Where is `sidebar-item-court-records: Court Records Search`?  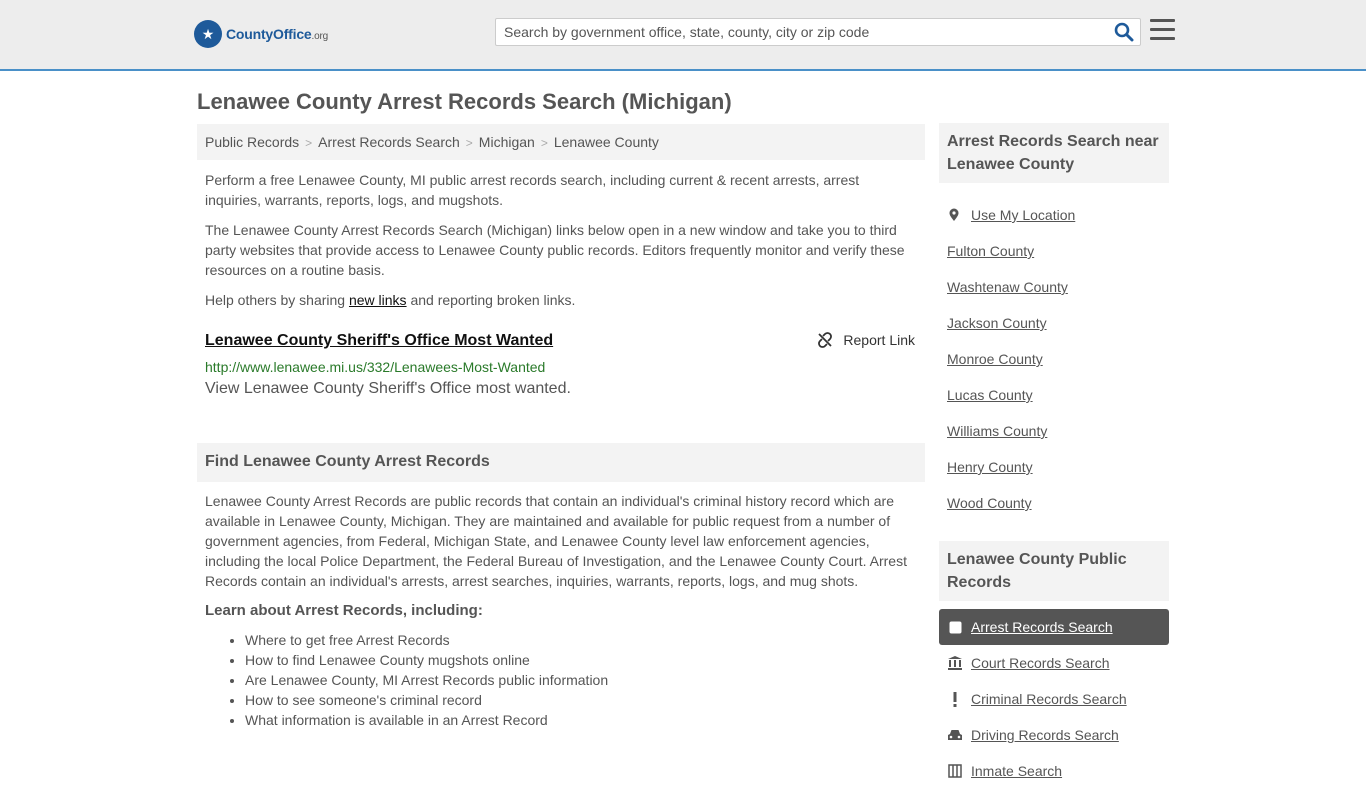 sidebar-item-court-records: Court Records Search is located at coordinates (1054, 663).